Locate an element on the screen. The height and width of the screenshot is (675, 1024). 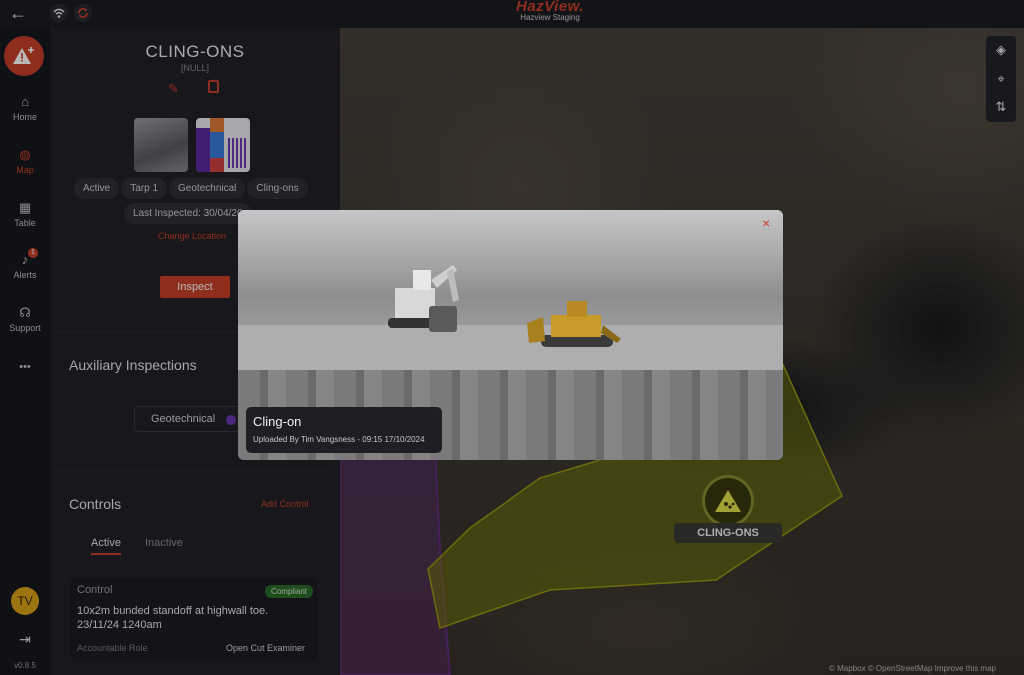
photo-background is located at coordinates (510, 245).